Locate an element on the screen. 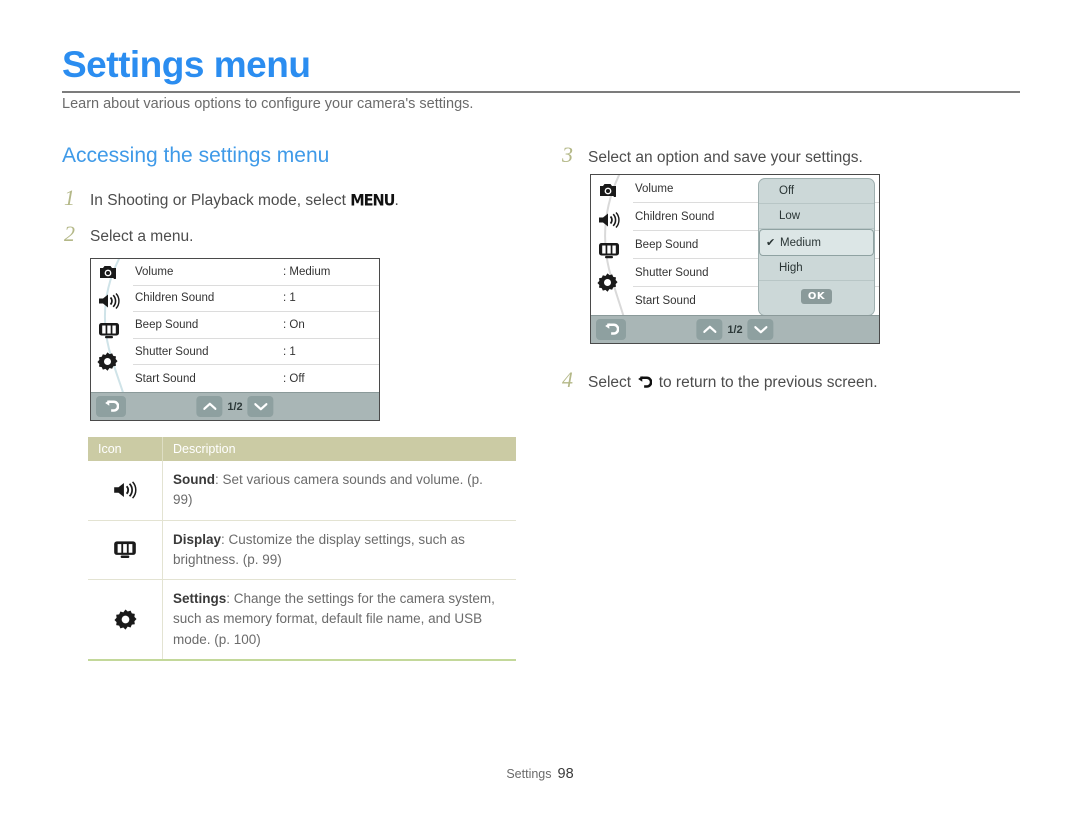 The image size is (1080, 815). footer-label: Settings is located at coordinates (529, 774).